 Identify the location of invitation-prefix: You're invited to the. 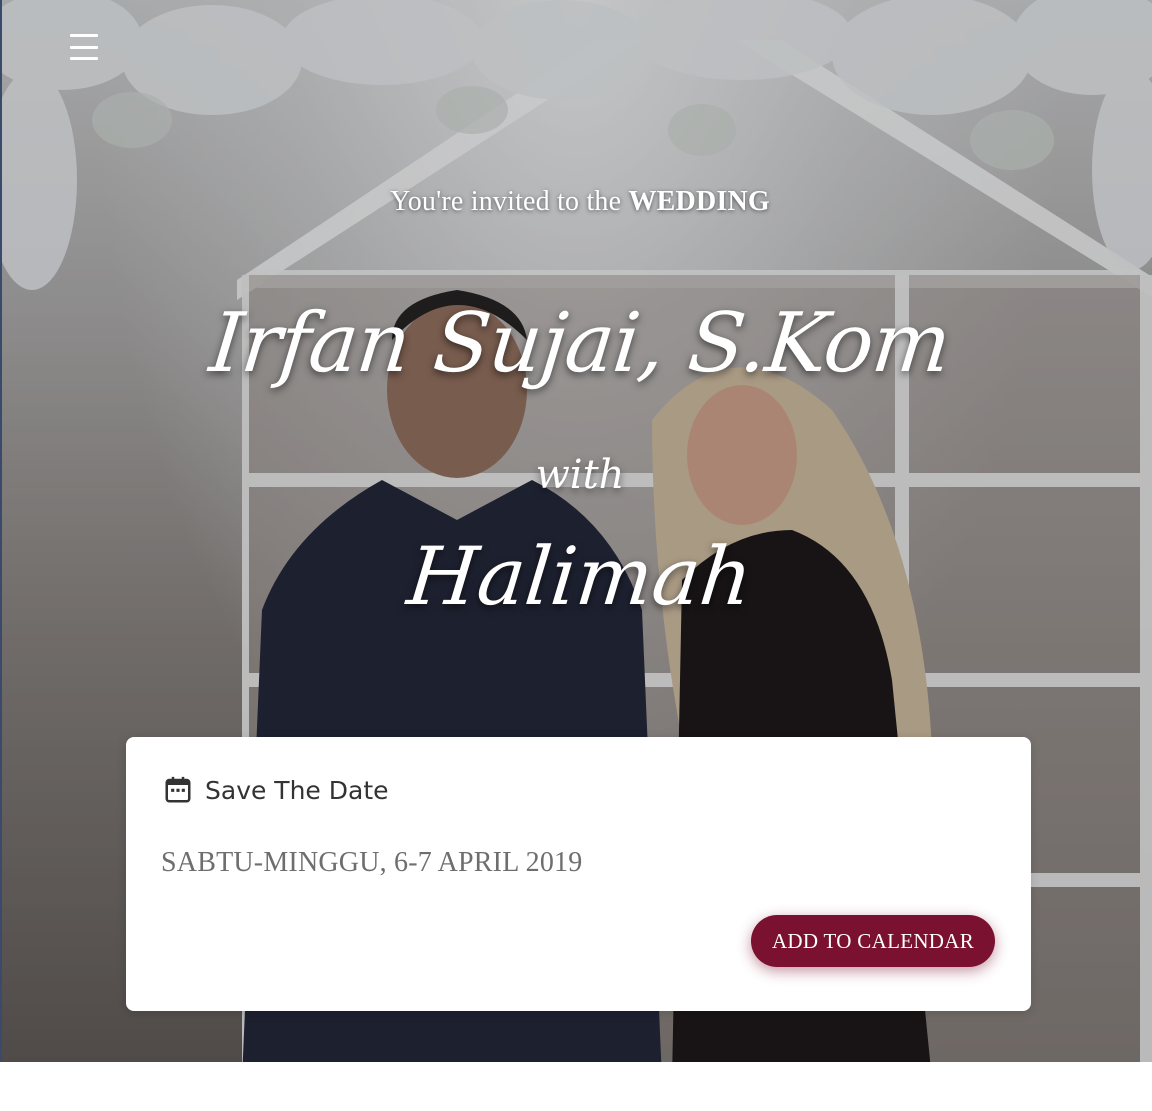
(509, 201).